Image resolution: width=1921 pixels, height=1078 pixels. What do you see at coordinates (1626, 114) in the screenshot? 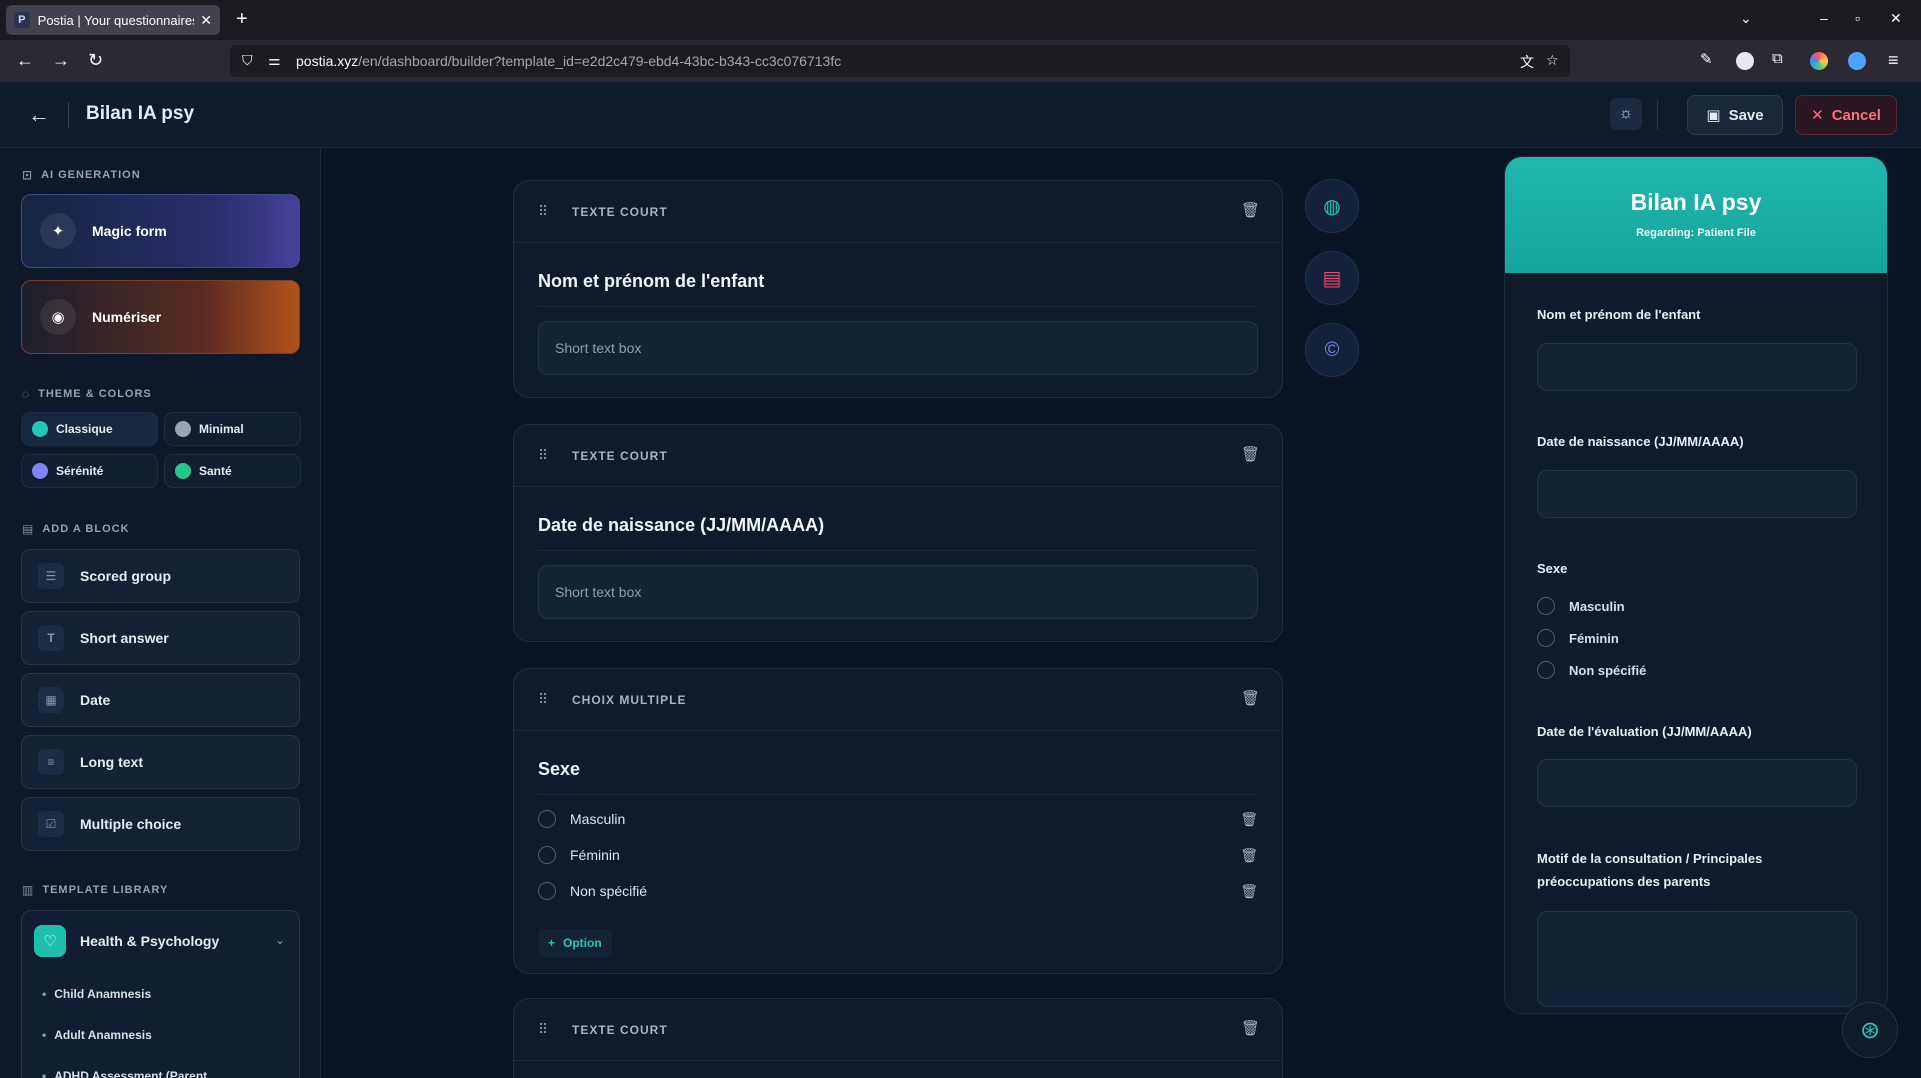
I see `theme-toggle-button: ☼` at bounding box center [1626, 114].